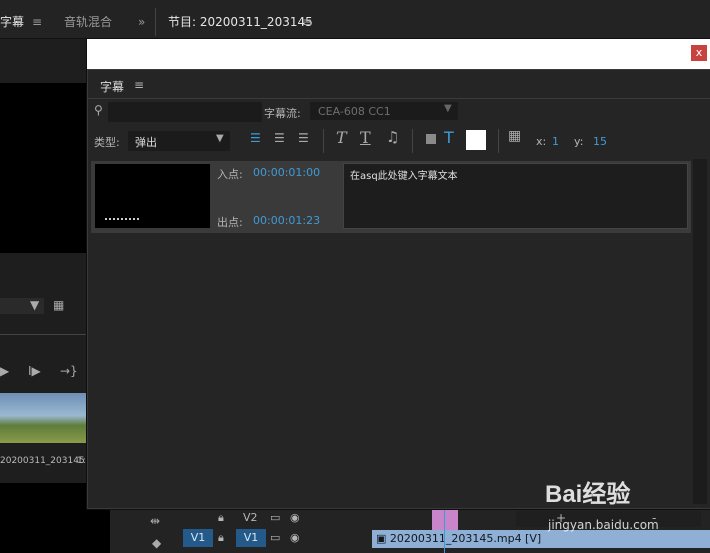 This screenshot has width=710, height=553. Describe the element at coordinates (34, 371) in the screenshot. I see `step-forward-icon: I▶` at that location.